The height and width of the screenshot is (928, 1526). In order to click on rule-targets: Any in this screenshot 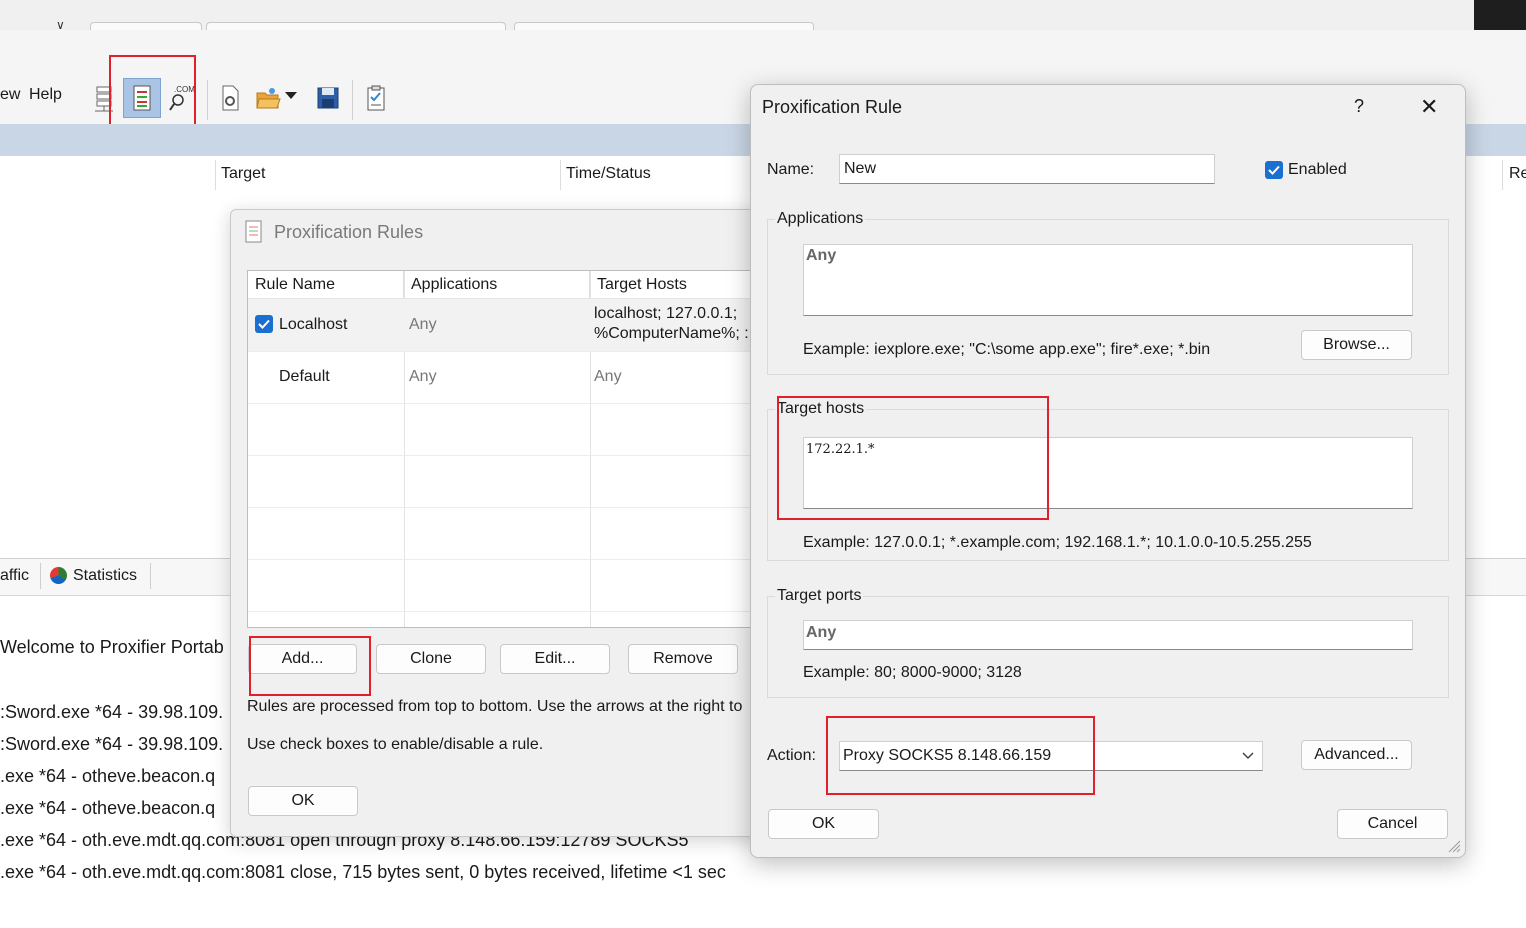, I will do `click(608, 376)`.